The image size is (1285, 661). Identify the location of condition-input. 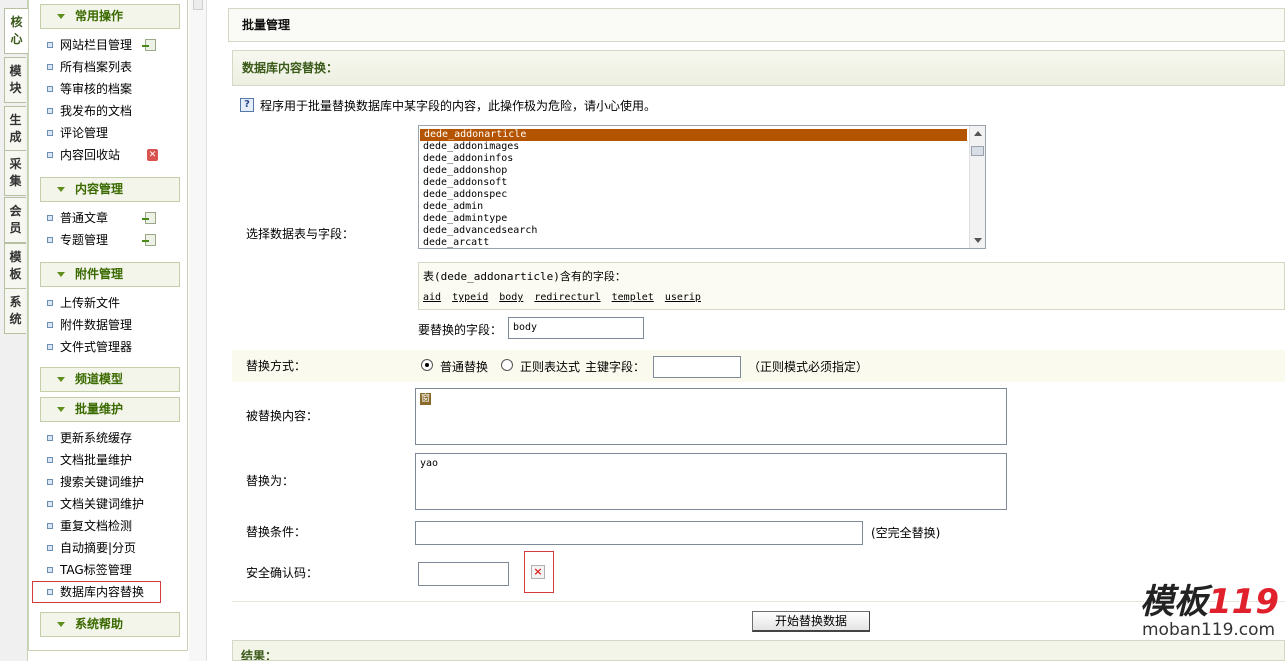
(639, 533).